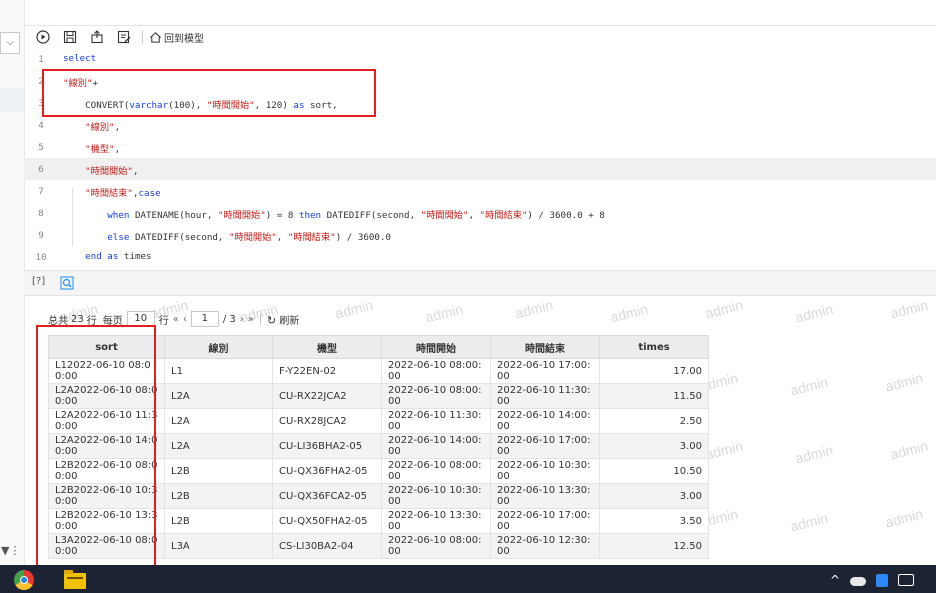  Describe the element at coordinates (97, 37) in the screenshot. I see `export-icon` at that location.